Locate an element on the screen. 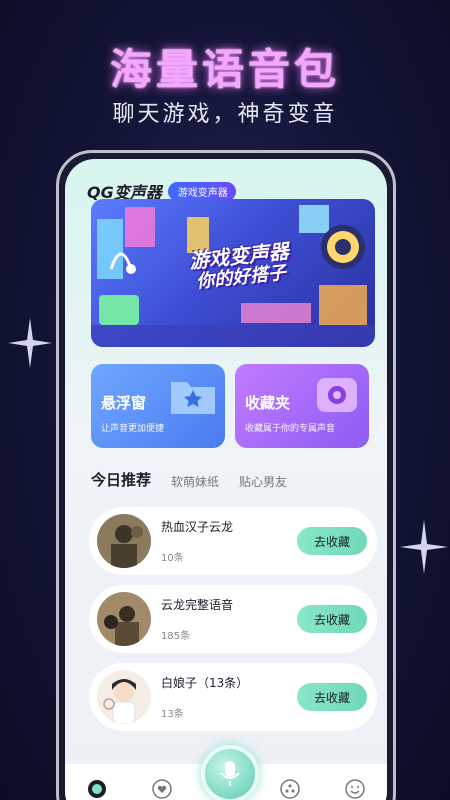 This screenshot has width=450, height=800. tabbar-item-home: 主页 is located at coordinates (97, 789).